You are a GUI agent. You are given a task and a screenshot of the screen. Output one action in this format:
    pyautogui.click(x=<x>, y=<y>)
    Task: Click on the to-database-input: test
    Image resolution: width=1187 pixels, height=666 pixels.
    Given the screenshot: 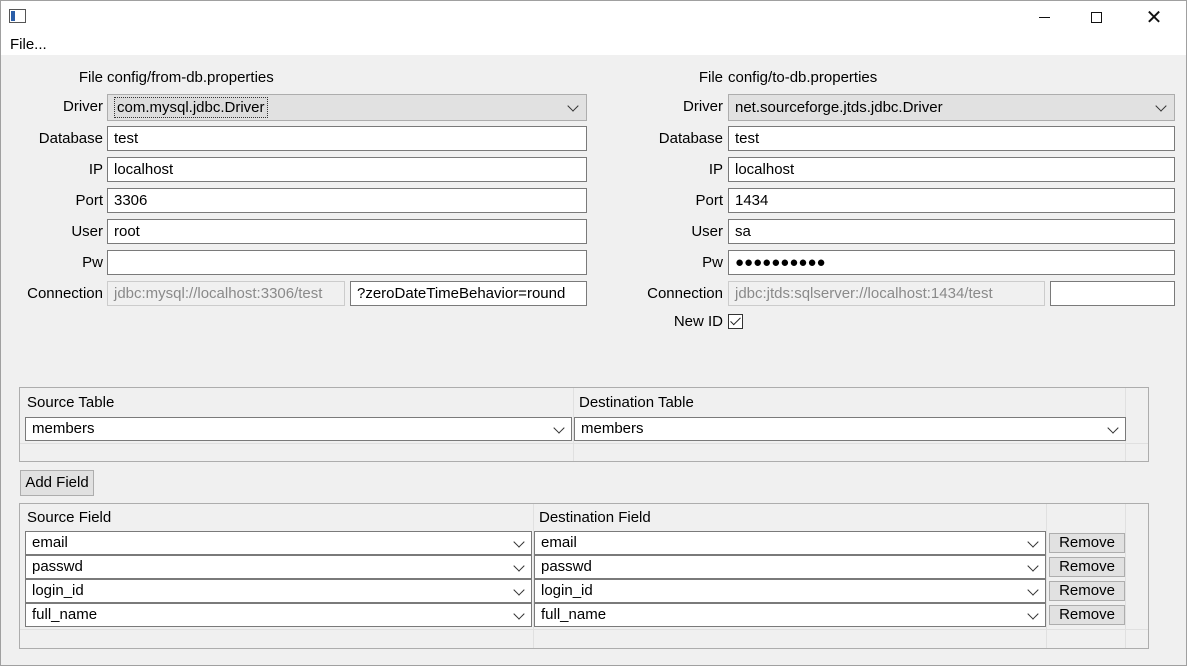 What is the action you would take?
    pyautogui.click(x=951, y=138)
    